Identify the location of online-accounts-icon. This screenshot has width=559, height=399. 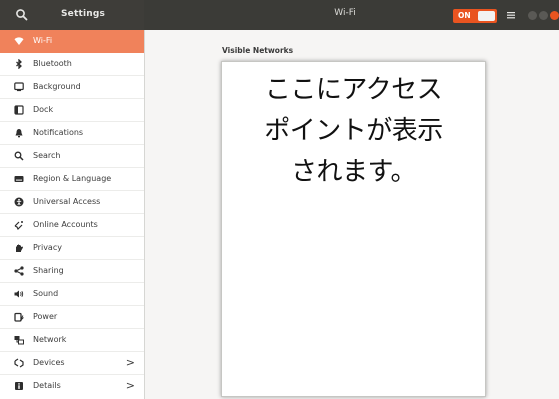
(18, 225).